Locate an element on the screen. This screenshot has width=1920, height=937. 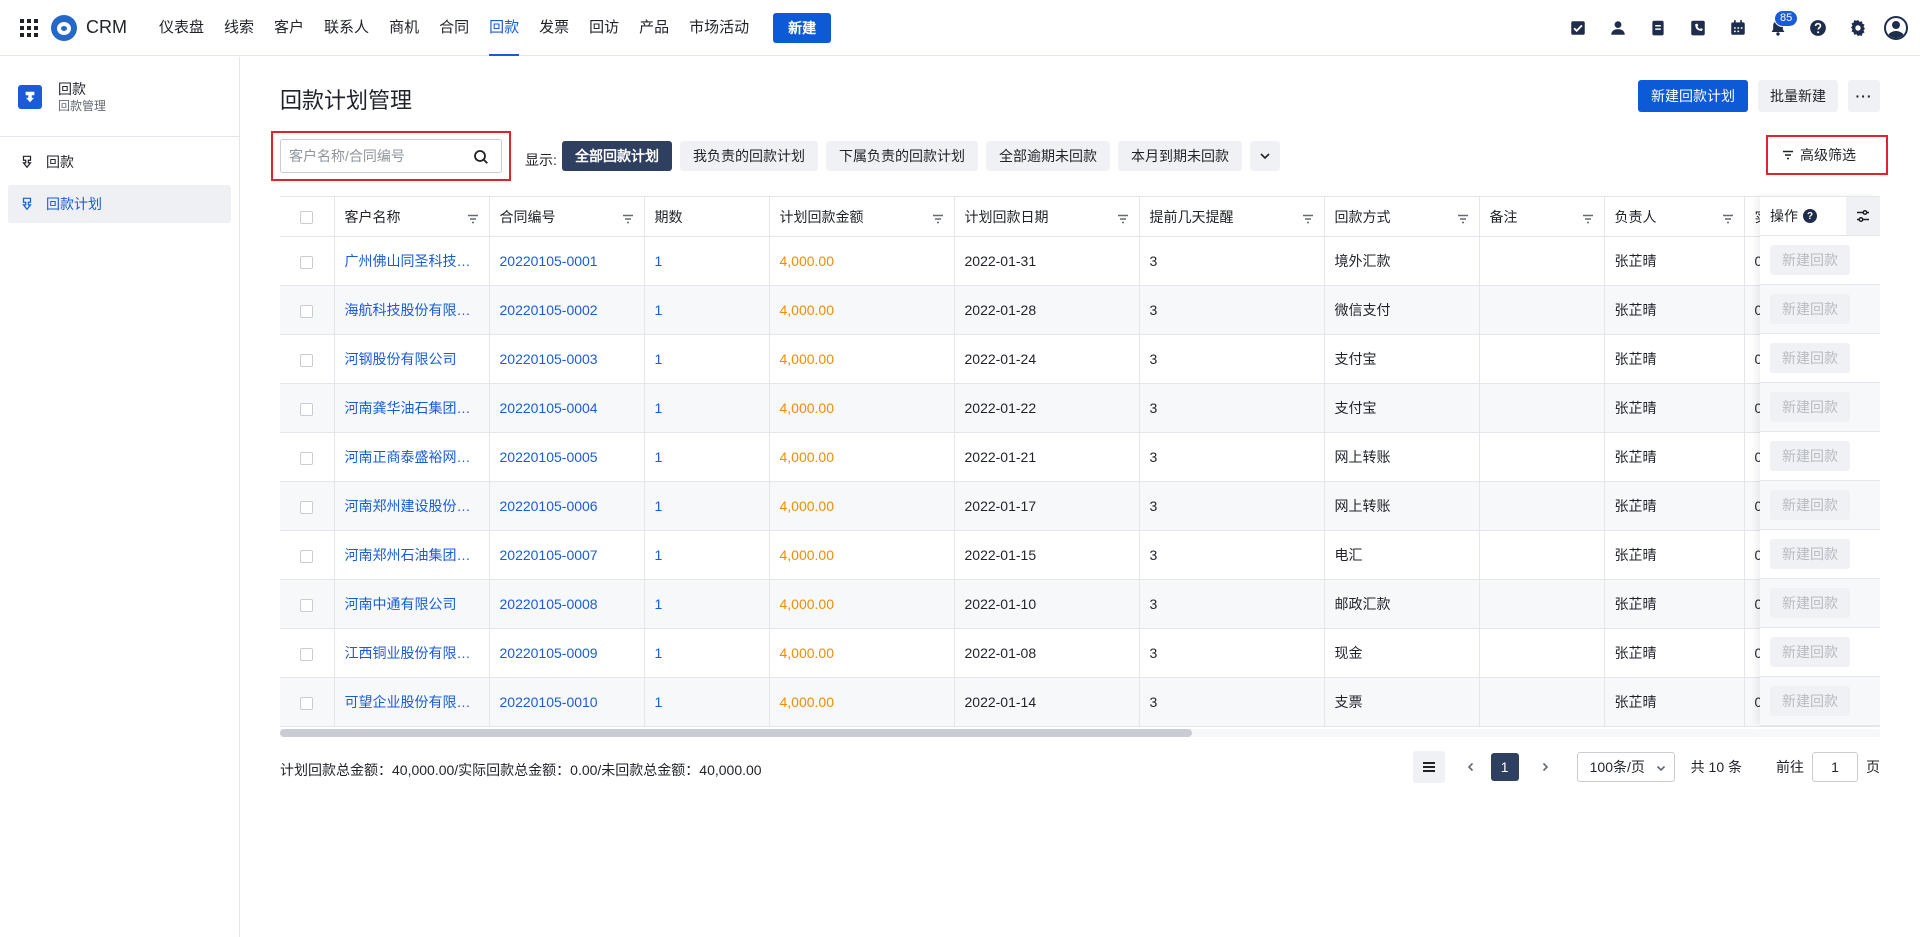
contract-number-link: 20220105-0006 is located at coordinates (567, 506).